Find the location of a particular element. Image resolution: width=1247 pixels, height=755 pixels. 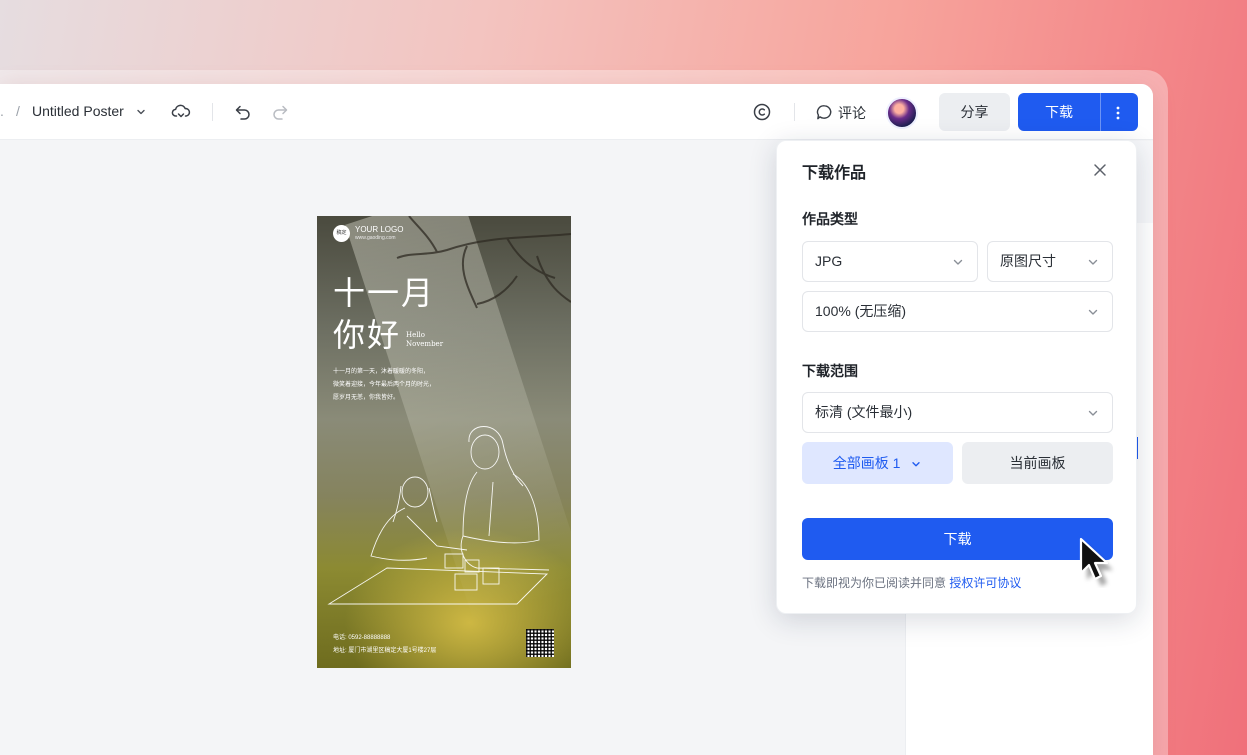

download-button-divider is located at coordinates (1100, 112).